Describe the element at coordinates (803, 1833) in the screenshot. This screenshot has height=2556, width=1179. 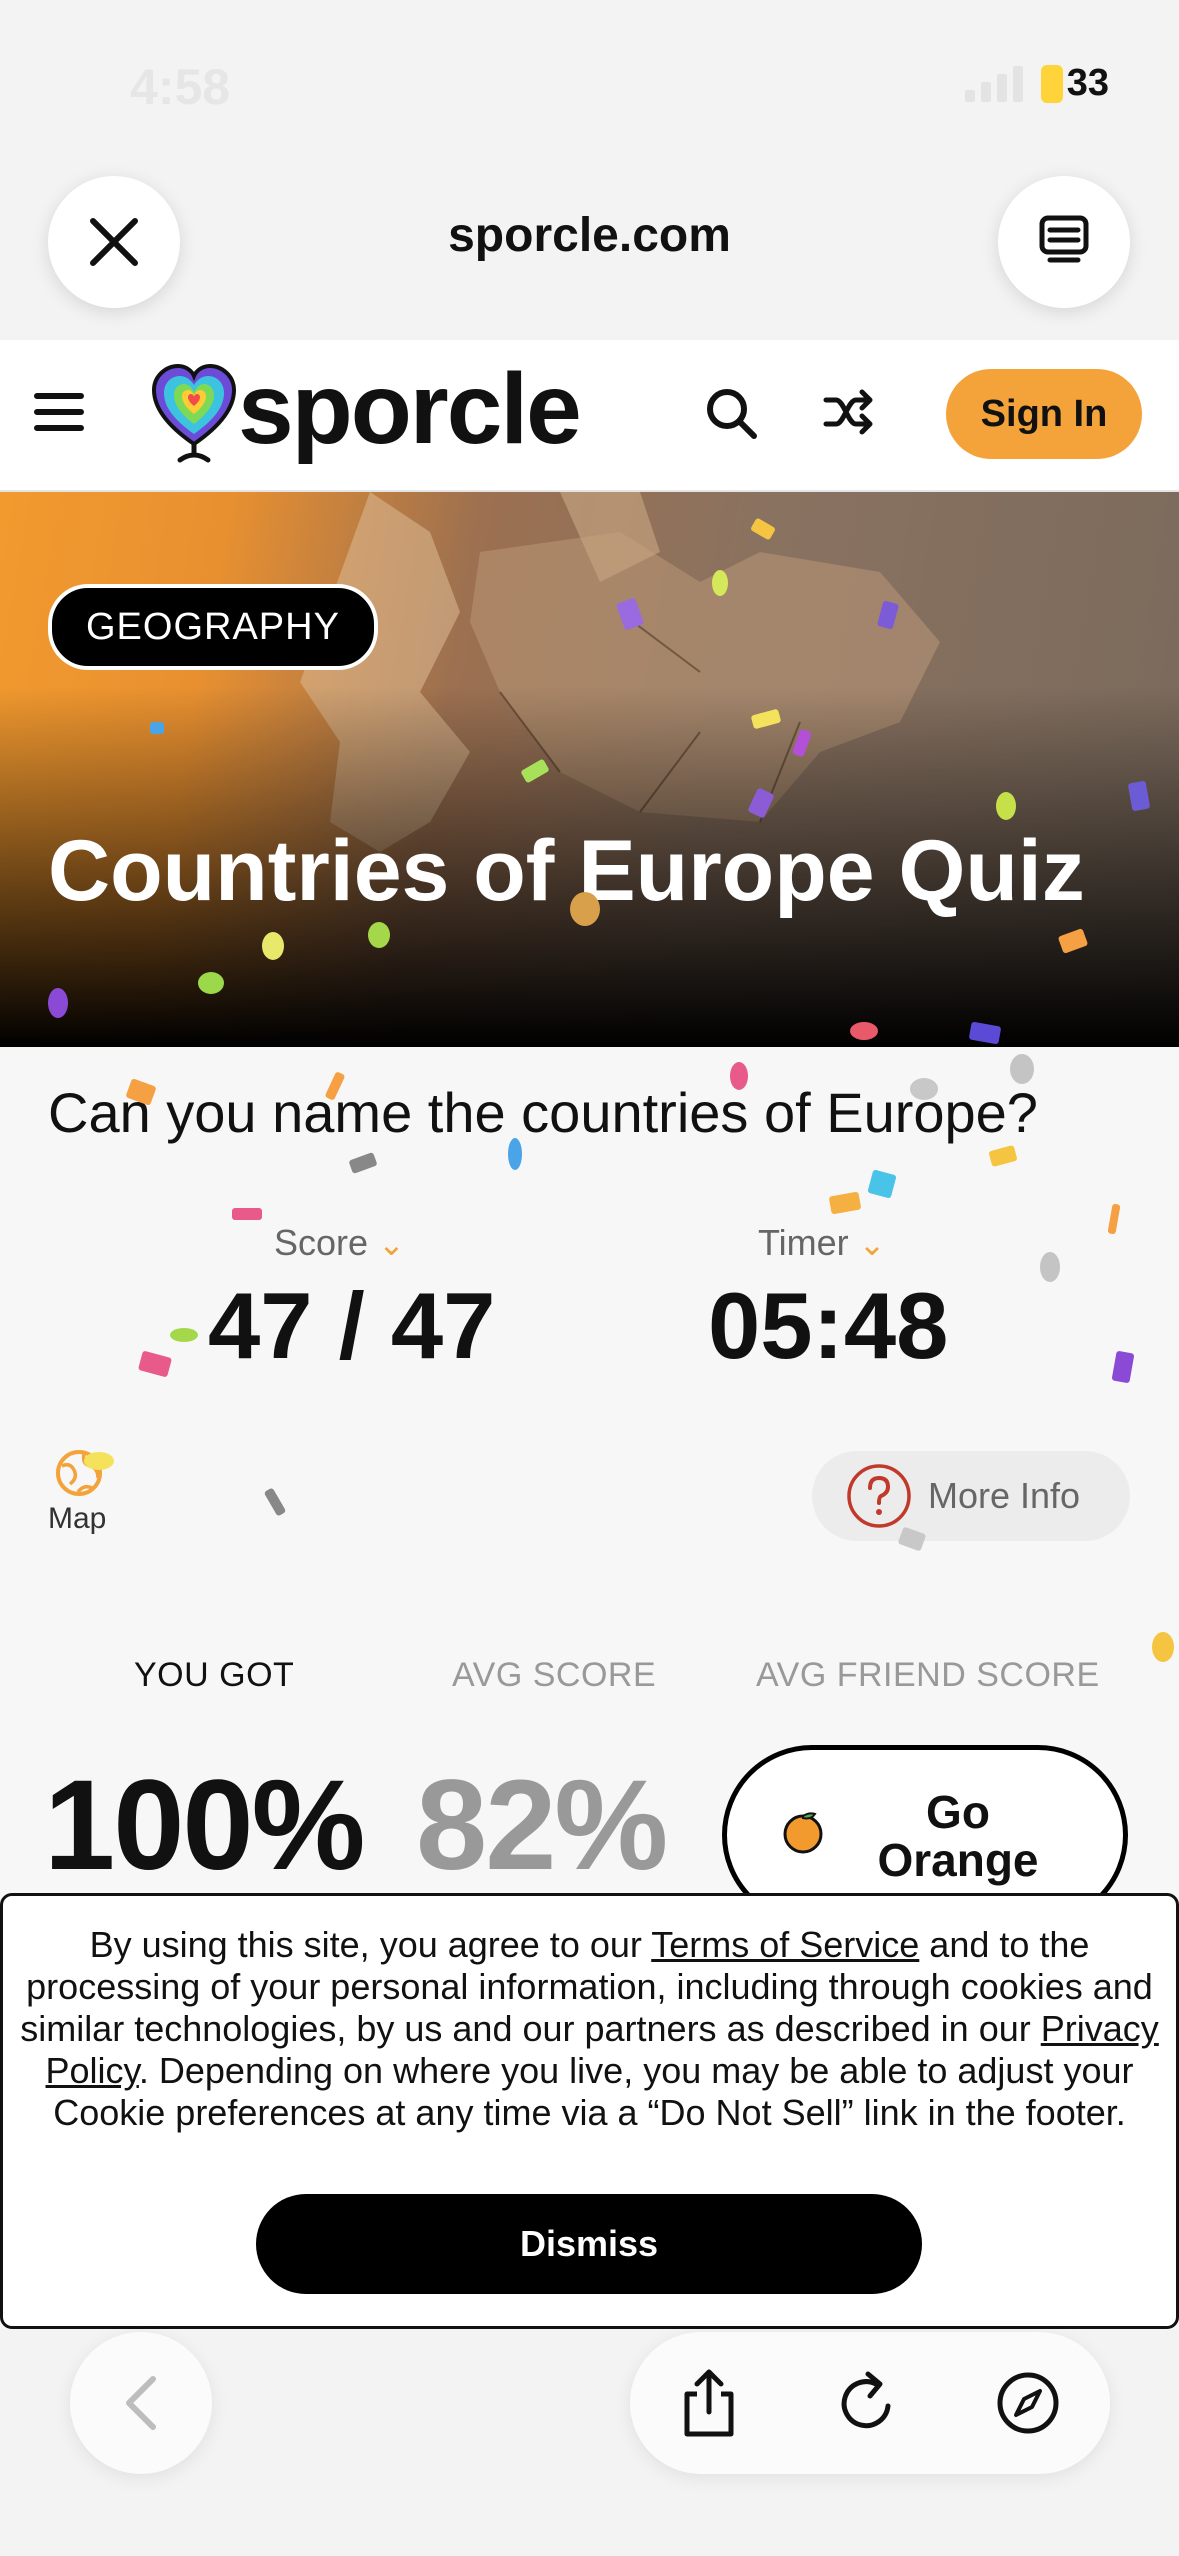
I see `orange-icon` at that location.